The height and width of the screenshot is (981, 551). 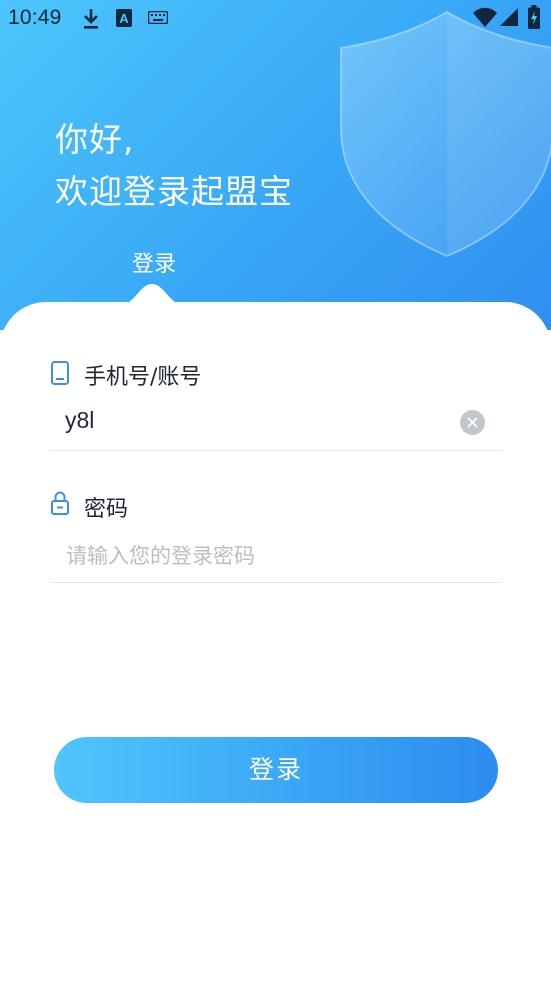 I want to click on wifi-icon, so click(x=485, y=17).